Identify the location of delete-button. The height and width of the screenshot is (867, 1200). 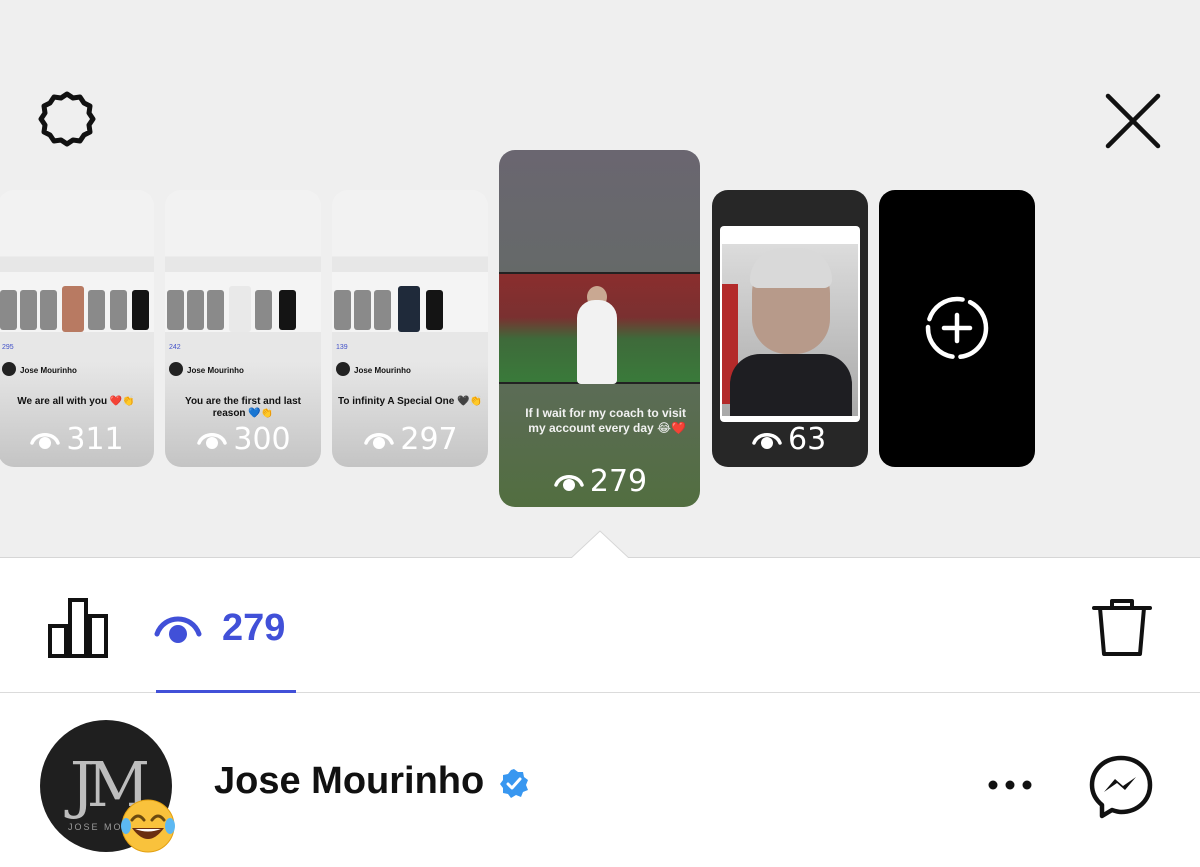
(1122, 628).